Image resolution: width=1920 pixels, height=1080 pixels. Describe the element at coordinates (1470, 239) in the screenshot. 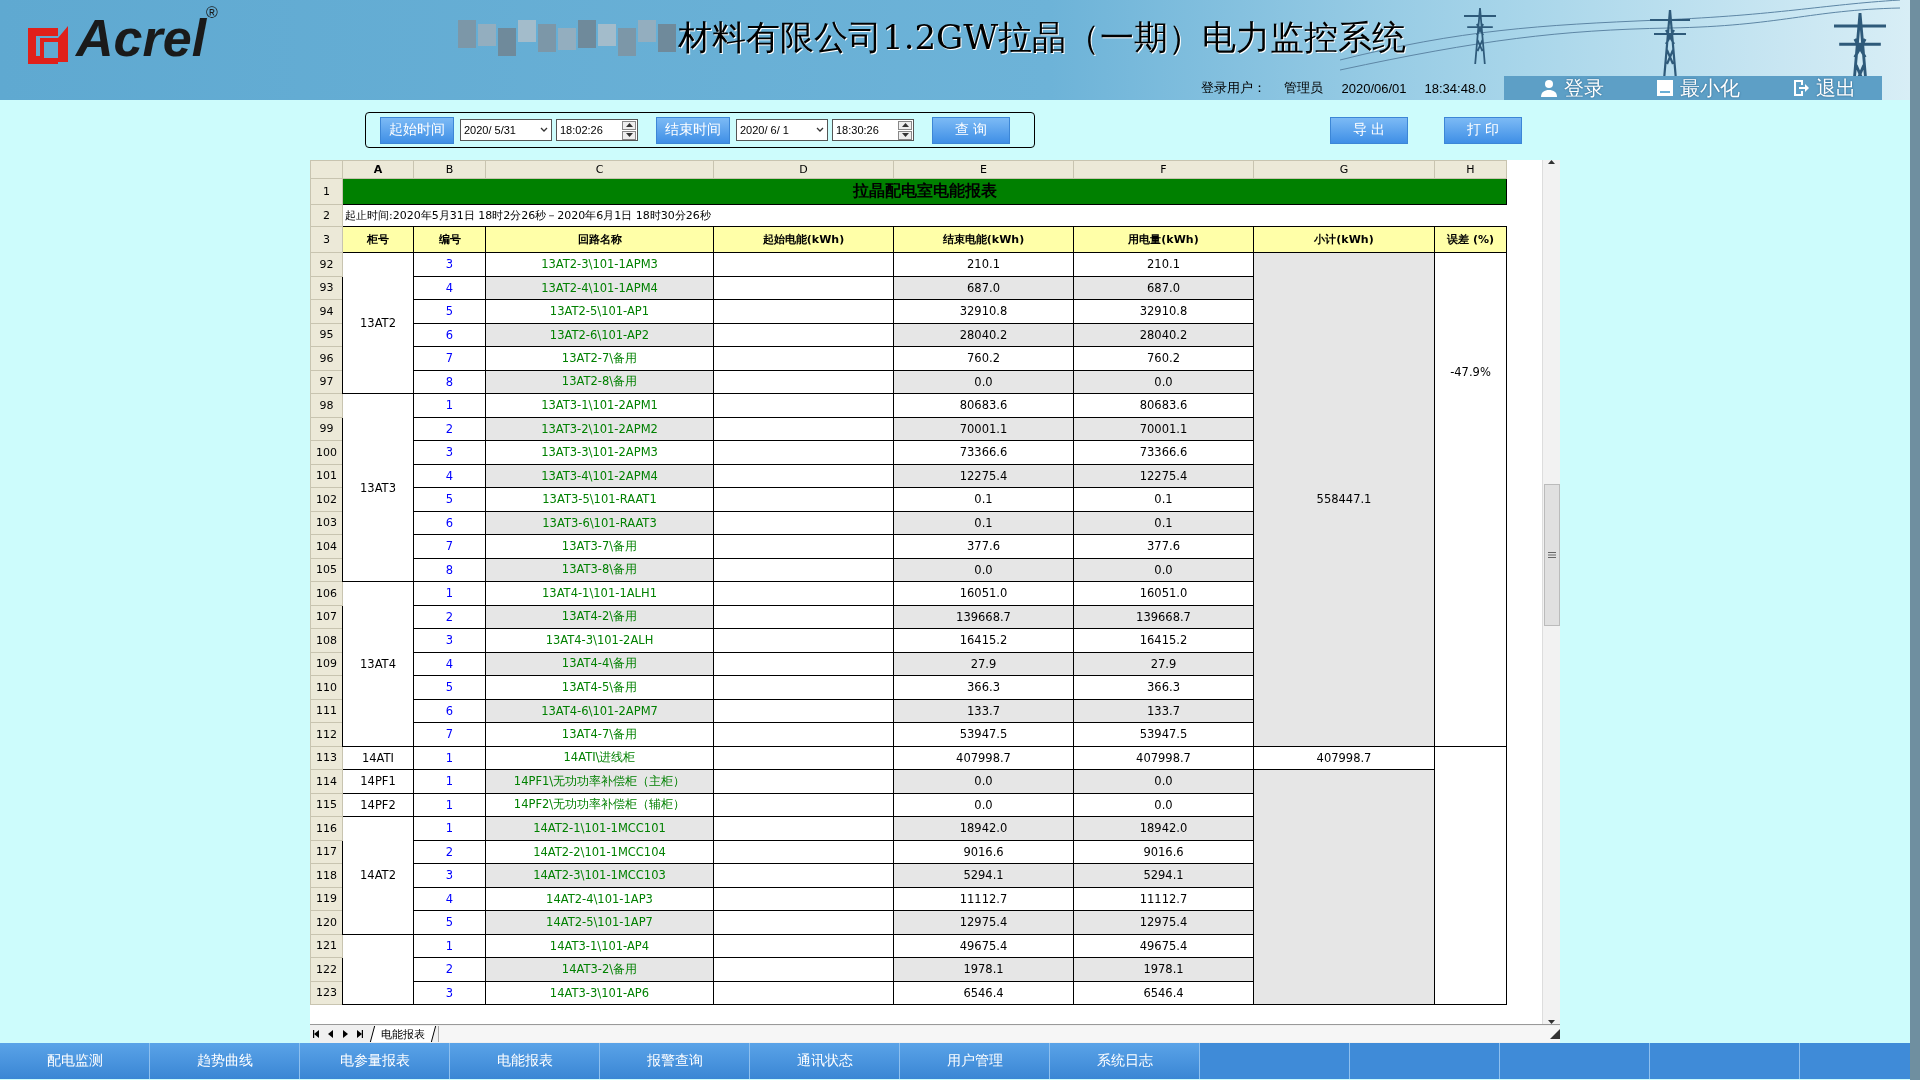

I see `table-header: 误差 (%)` at that location.